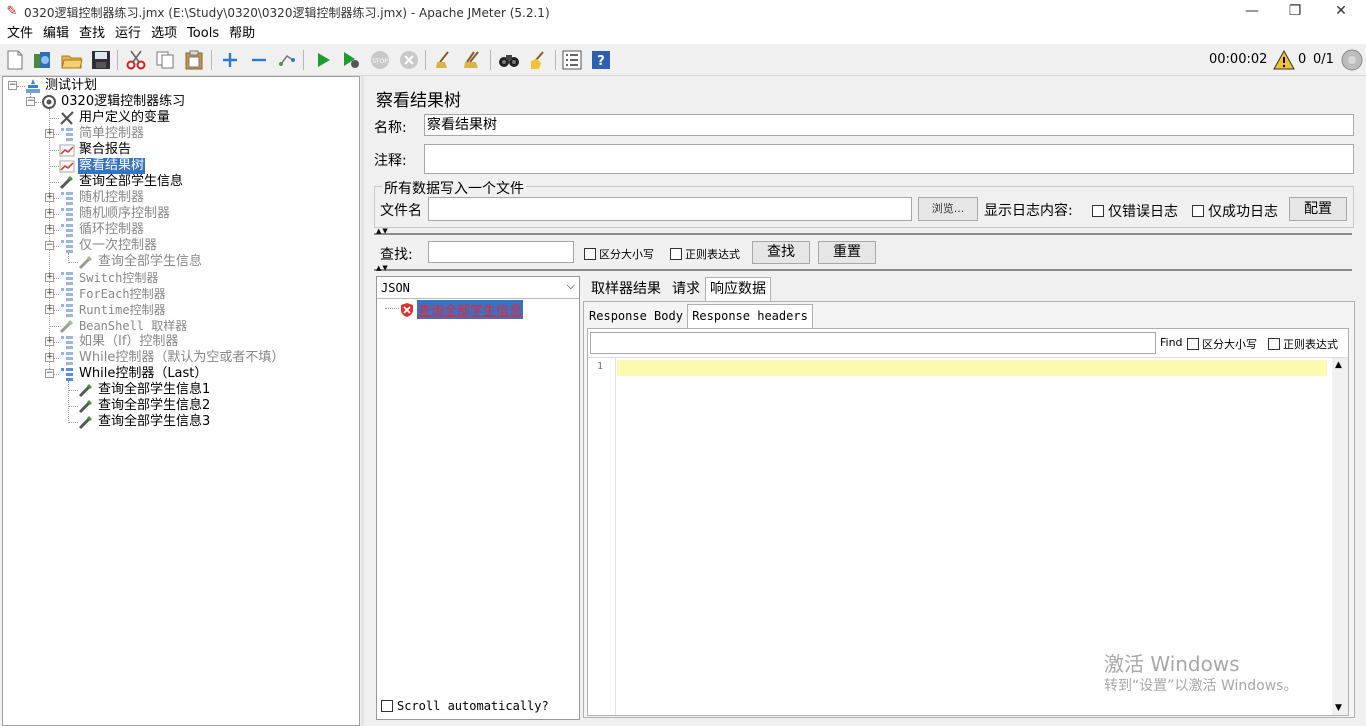  What do you see at coordinates (1352, 60) in the screenshot?
I see `status-indicator-icon` at bounding box center [1352, 60].